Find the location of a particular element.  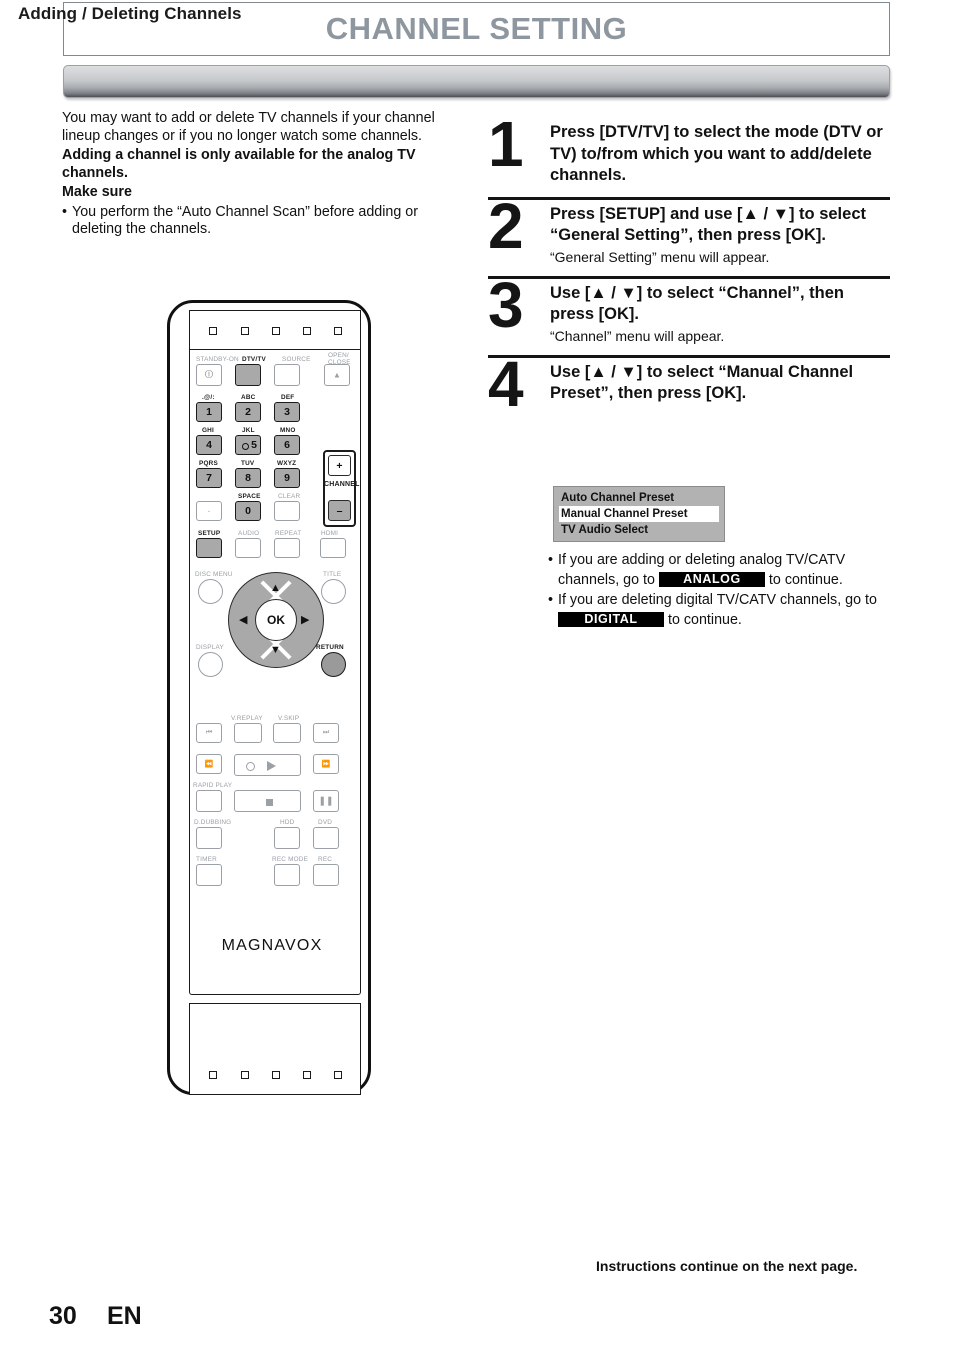

setup-button is located at coordinates (209, 548).